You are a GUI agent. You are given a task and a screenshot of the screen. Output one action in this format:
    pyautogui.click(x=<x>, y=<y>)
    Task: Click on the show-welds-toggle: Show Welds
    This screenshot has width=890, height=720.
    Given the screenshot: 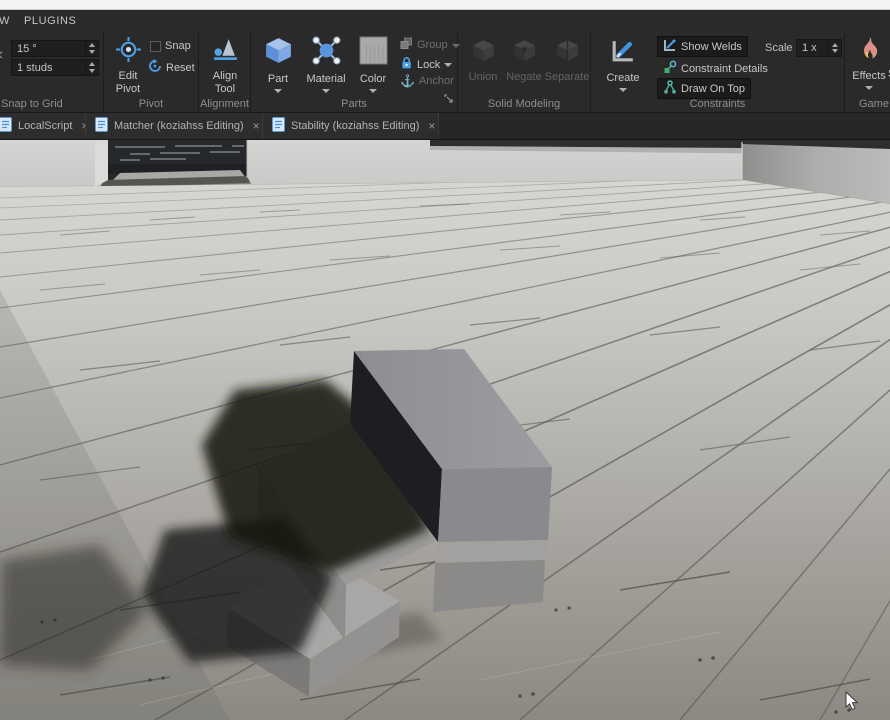 What is the action you would take?
    pyautogui.click(x=702, y=46)
    